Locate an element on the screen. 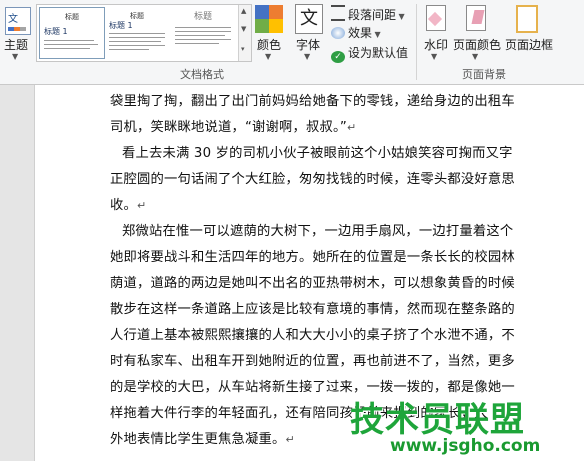 This screenshot has height=461, width=584. paragraph-spacing-button: 段落间距 ▼ is located at coordinates (368, 14).